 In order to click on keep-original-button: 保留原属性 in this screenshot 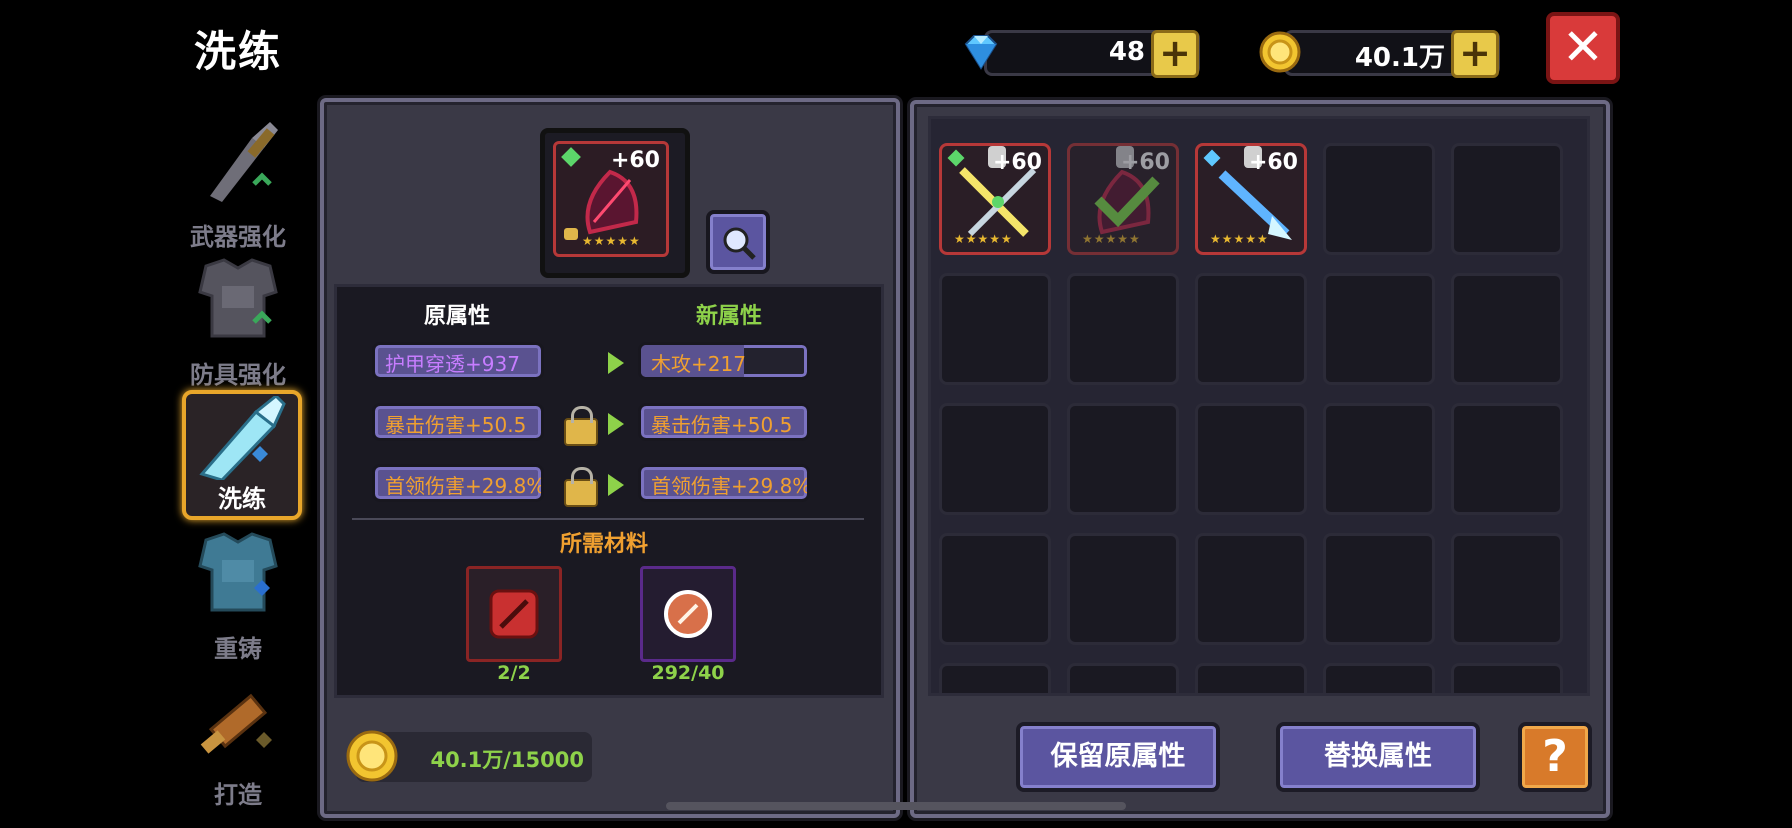, I will do `click(1118, 757)`.